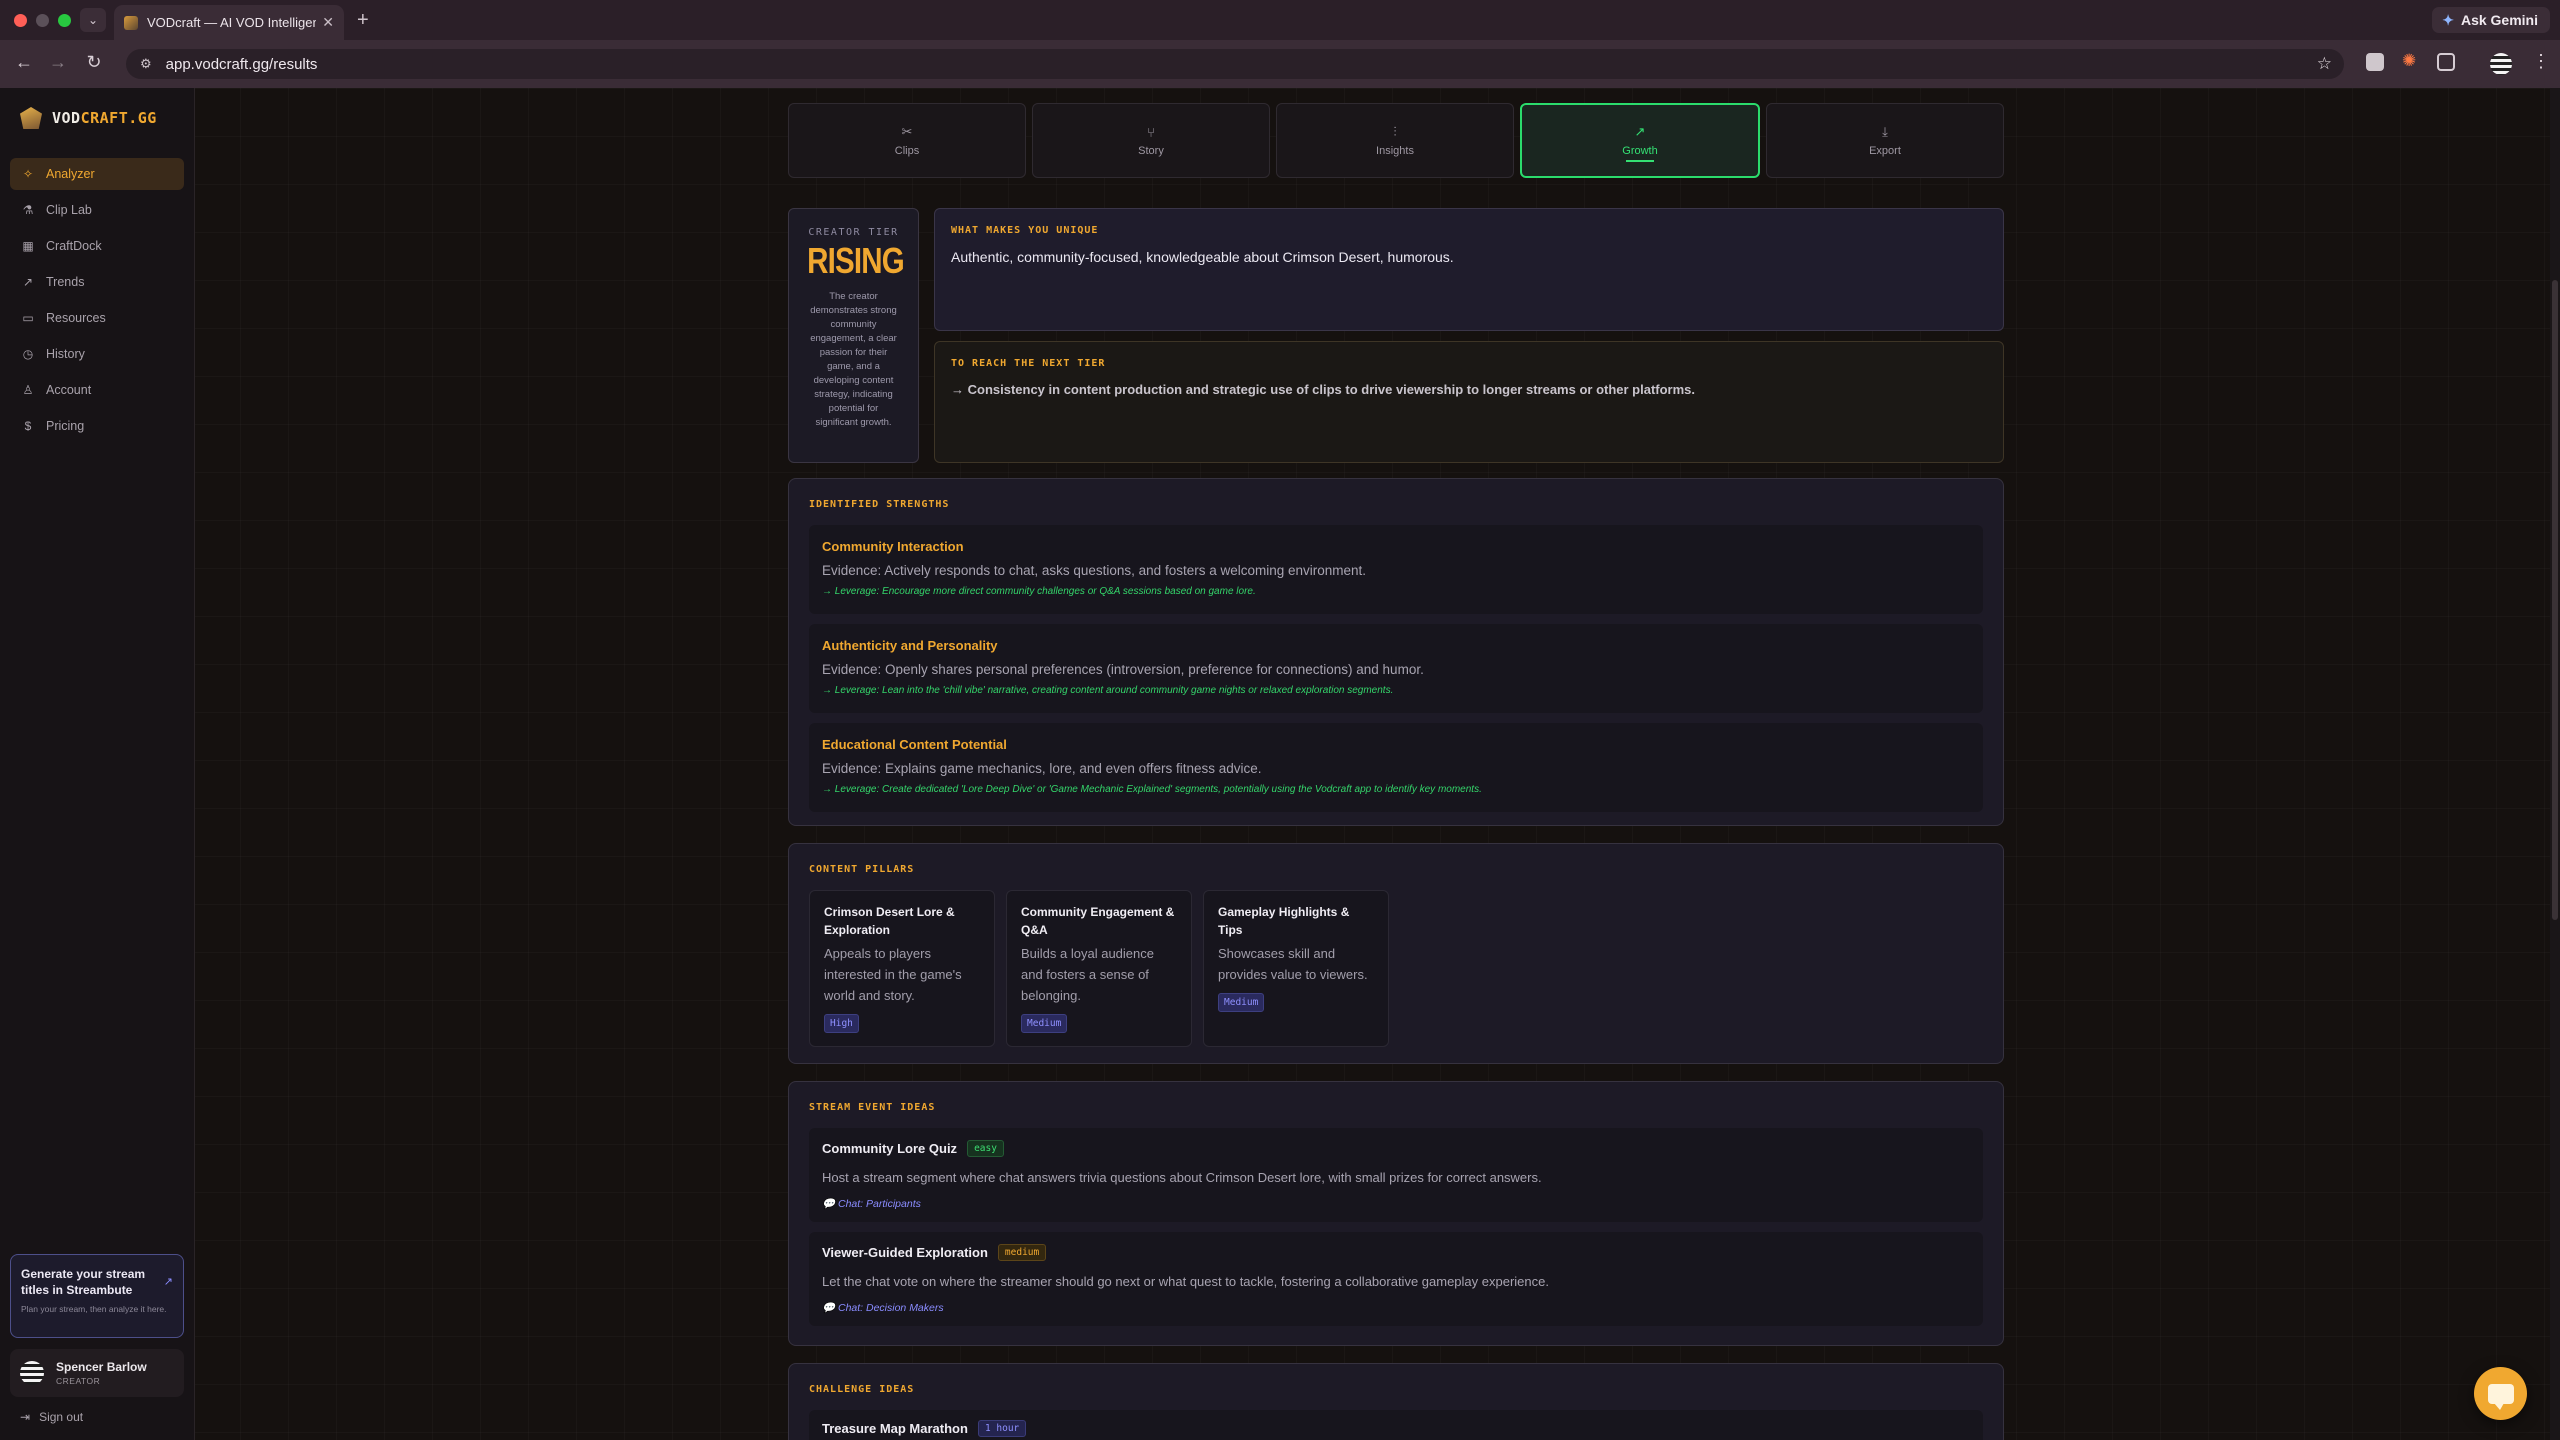 This screenshot has width=2560, height=1440. I want to click on sidebar-item-account: ♙ Account, so click(97, 390).